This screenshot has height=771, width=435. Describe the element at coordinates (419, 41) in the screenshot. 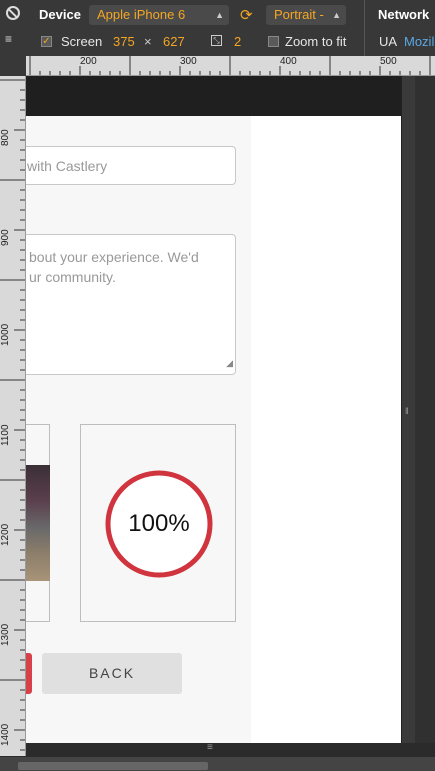

I see `ua-value: Mozil` at that location.